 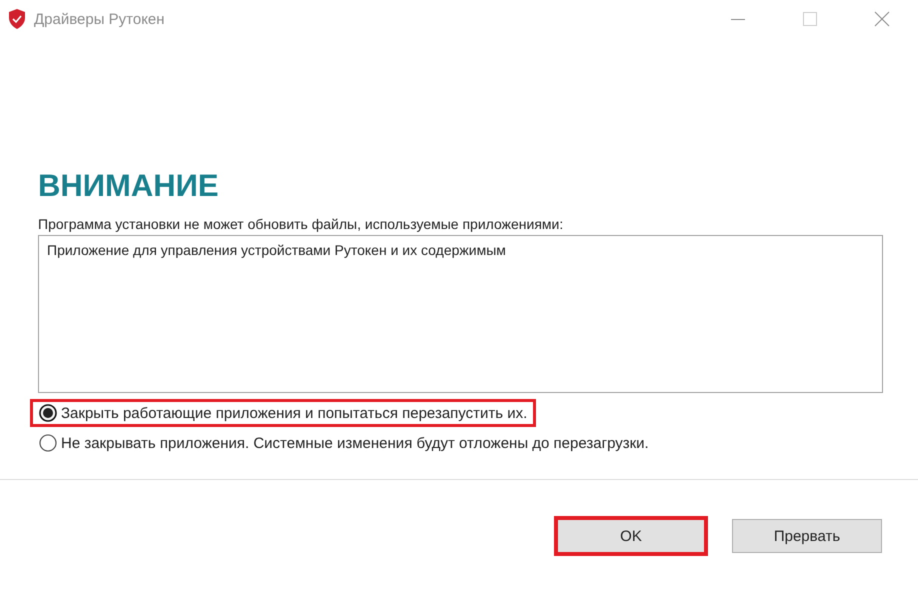 I want to click on radio-option: Закрыть работающие приложения и попытаться перезапустить их., so click(x=283, y=413).